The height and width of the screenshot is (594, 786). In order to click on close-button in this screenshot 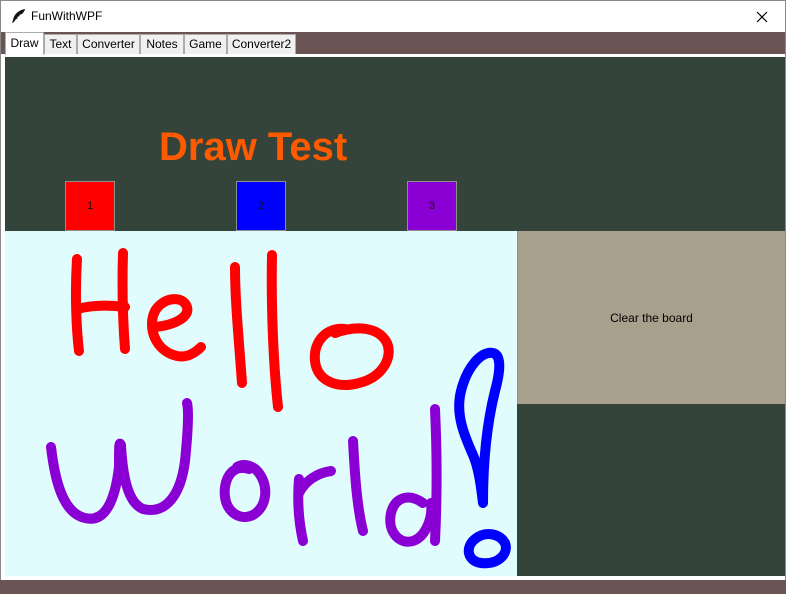, I will do `click(762, 16)`.